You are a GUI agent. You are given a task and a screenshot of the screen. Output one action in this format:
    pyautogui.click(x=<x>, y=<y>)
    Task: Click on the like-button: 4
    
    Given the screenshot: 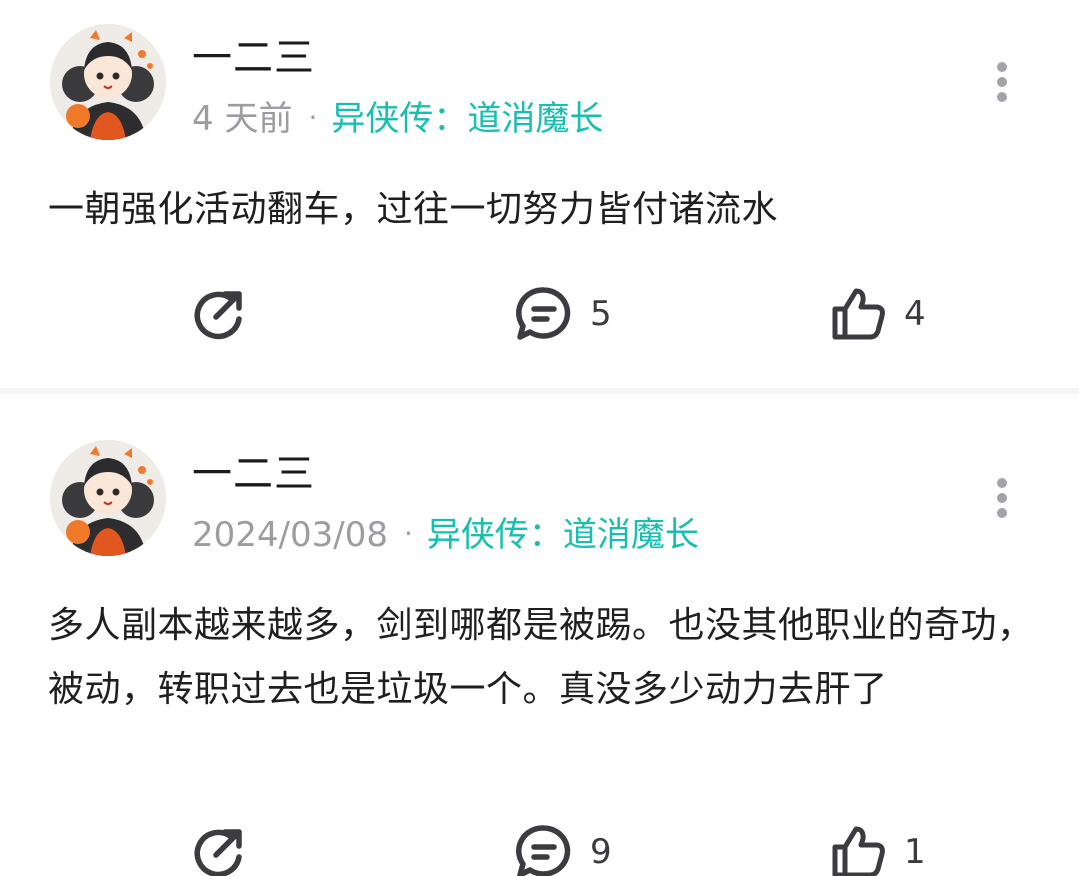 What is the action you would take?
    pyautogui.click(x=878, y=314)
    